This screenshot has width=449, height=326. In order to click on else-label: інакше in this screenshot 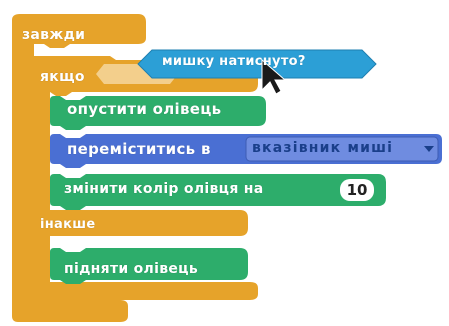, I will do `click(68, 224)`.